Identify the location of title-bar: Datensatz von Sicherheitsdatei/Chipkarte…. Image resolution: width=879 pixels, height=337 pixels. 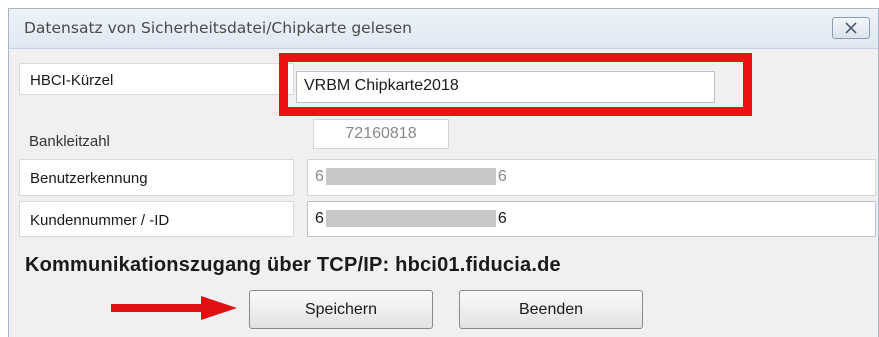
(443, 29).